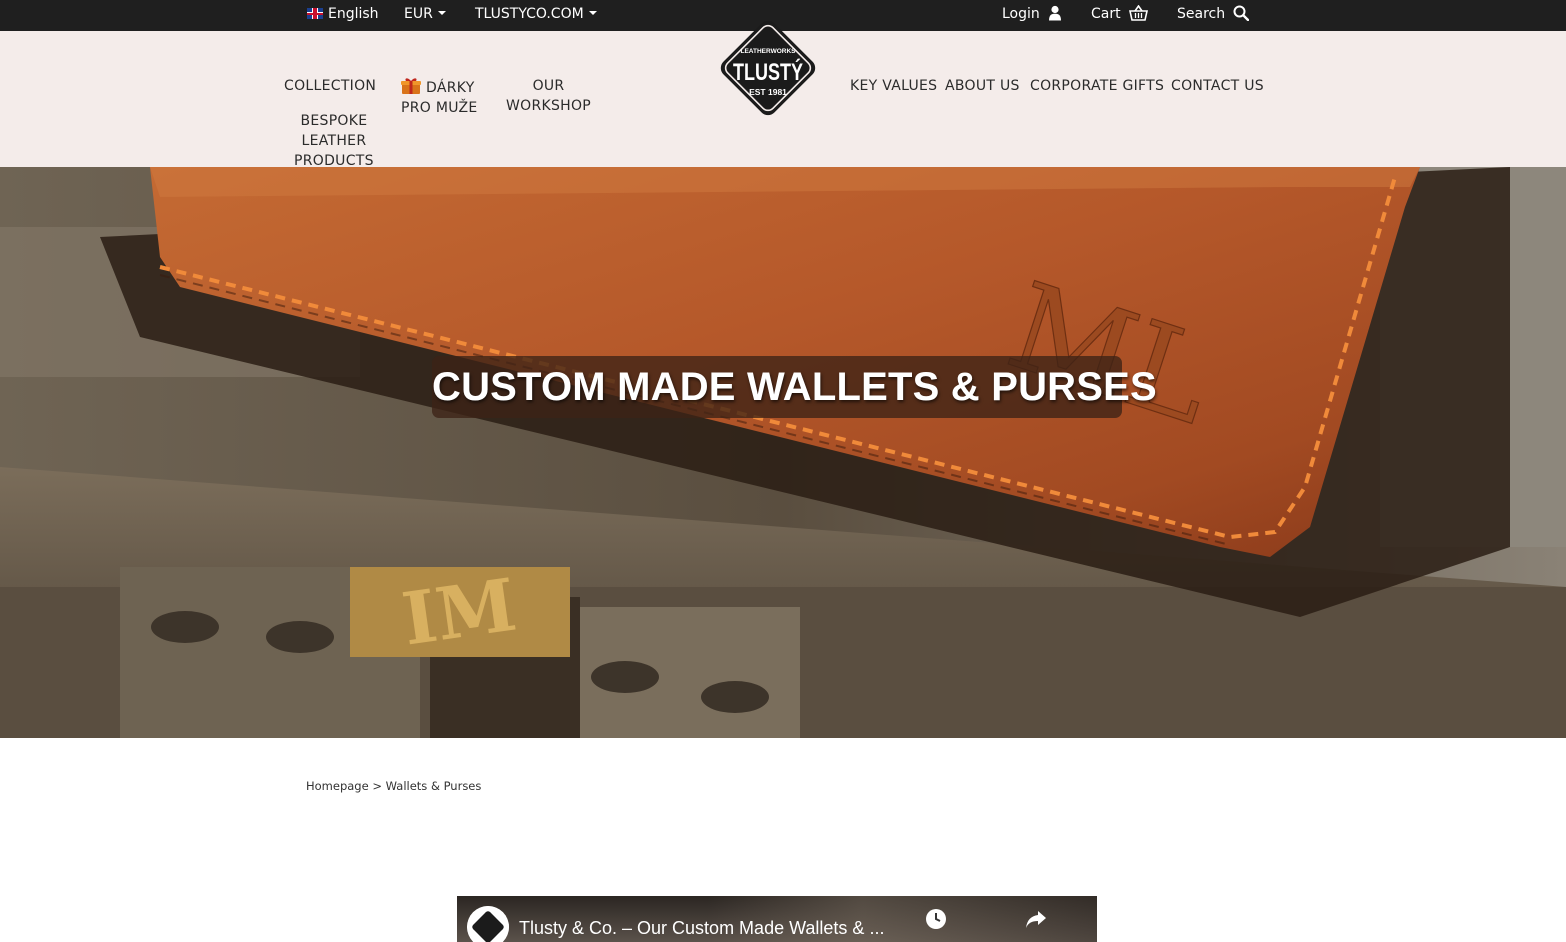 The image size is (1566, 942). What do you see at coordinates (337, 786) in the screenshot?
I see `breadcrumb-home-link: Homepage` at bounding box center [337, 786].